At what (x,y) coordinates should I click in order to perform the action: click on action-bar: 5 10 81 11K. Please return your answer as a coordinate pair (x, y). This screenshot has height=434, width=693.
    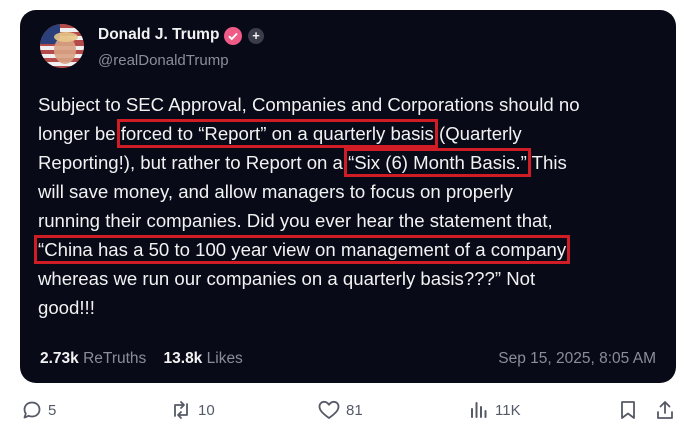
    Looking at the image, I should click on (346, 411).